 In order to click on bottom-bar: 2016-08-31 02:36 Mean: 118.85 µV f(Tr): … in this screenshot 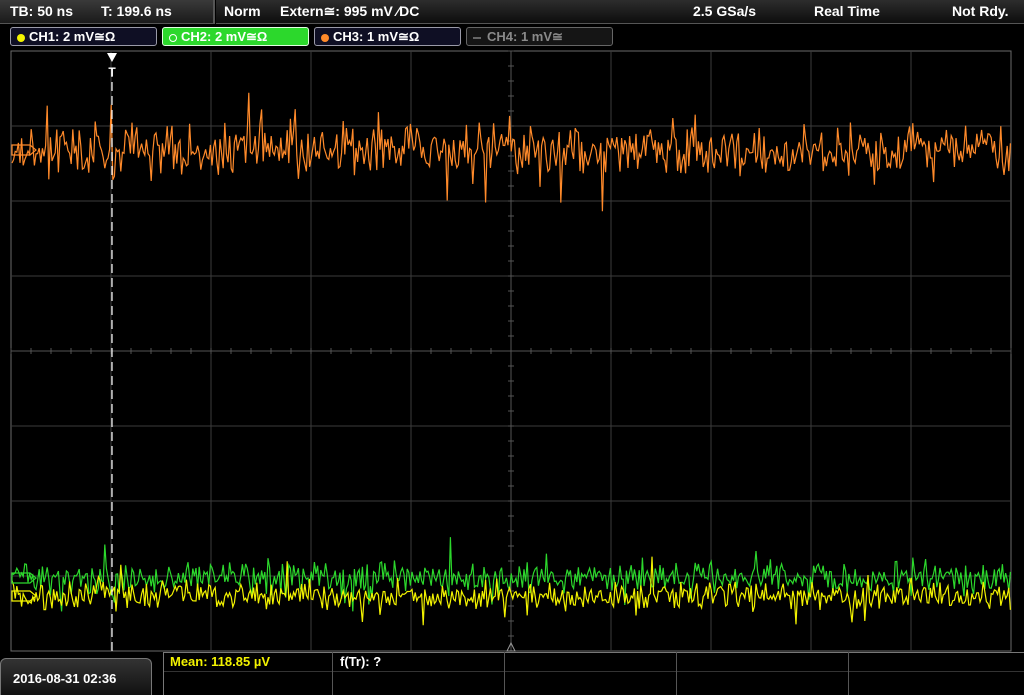, I will do `click(512, 673)`.